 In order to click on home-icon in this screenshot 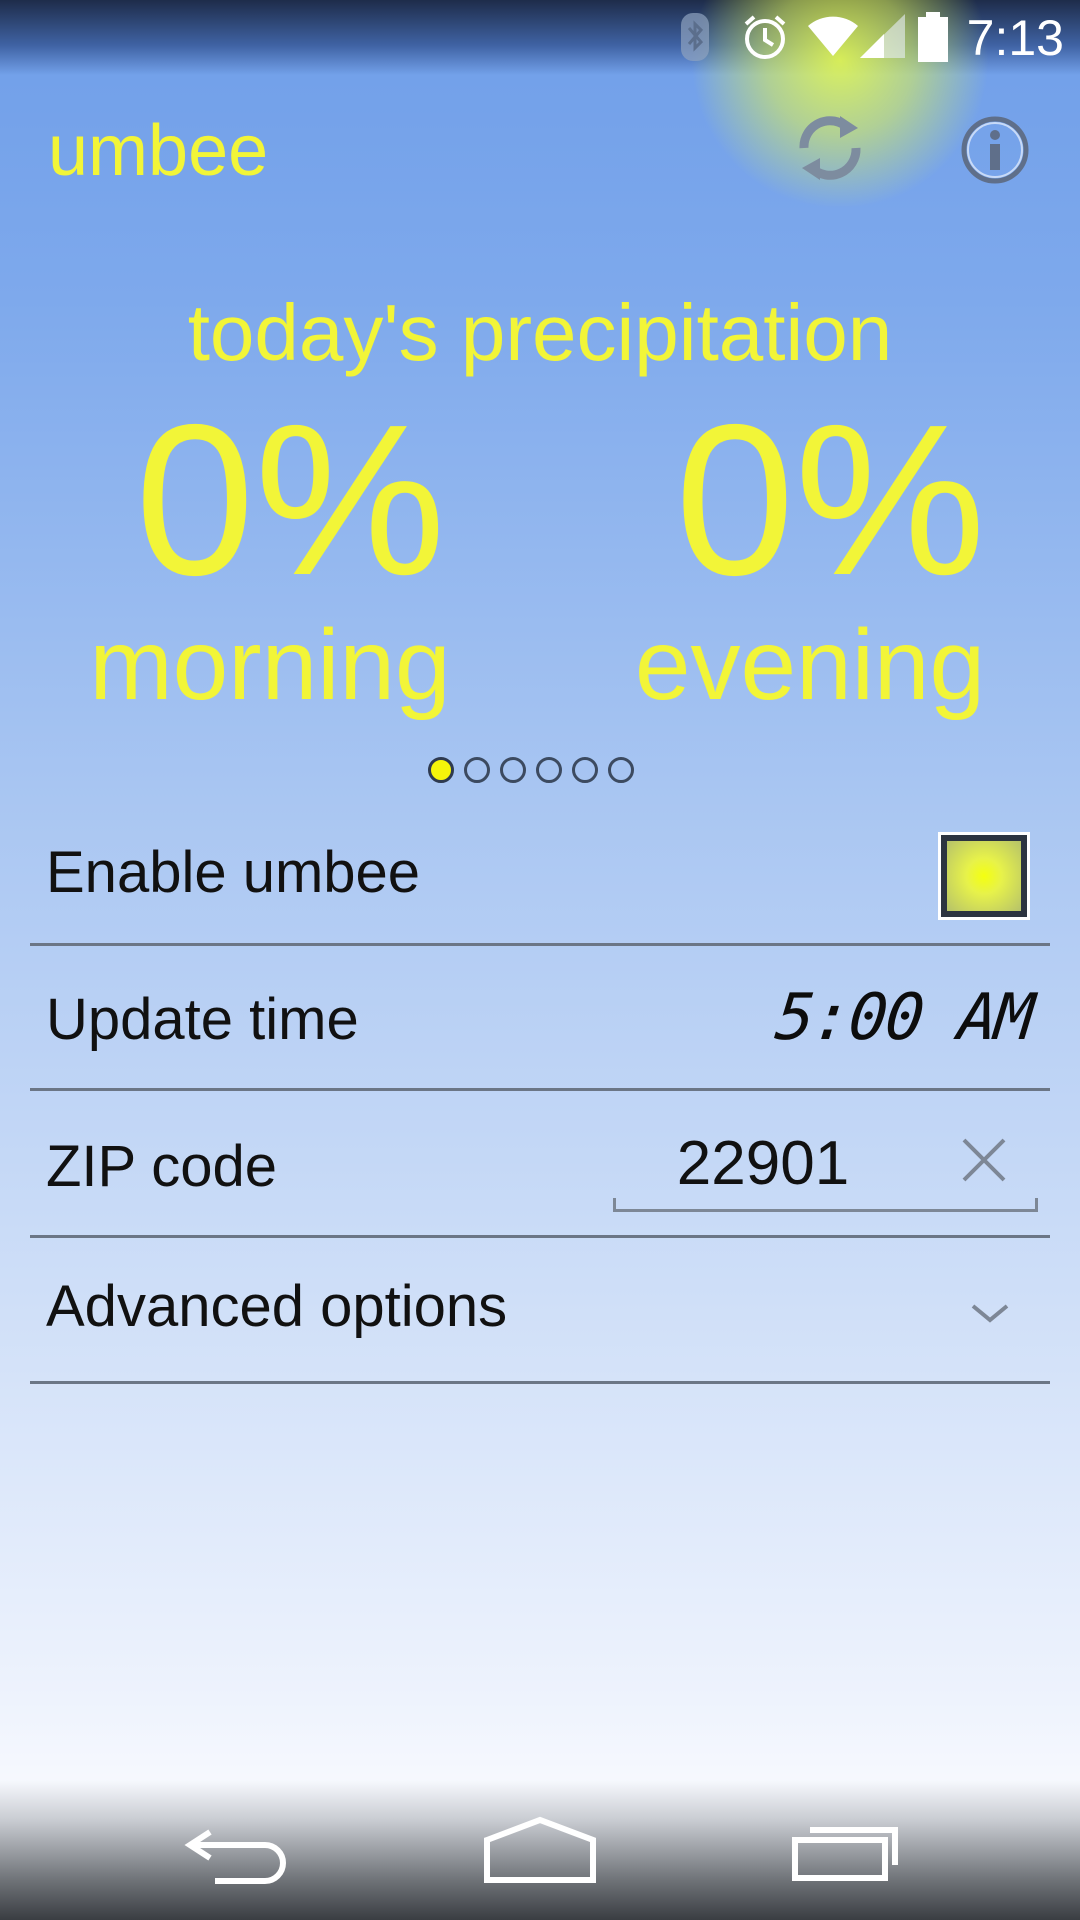, I will do `click(540, 1850)`.